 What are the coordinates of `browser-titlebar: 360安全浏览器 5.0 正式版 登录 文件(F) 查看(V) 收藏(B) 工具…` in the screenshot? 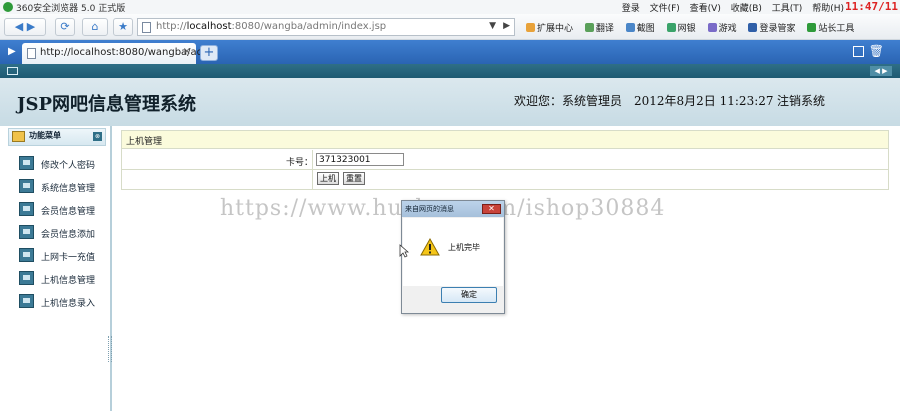 It's located at (450, 7).